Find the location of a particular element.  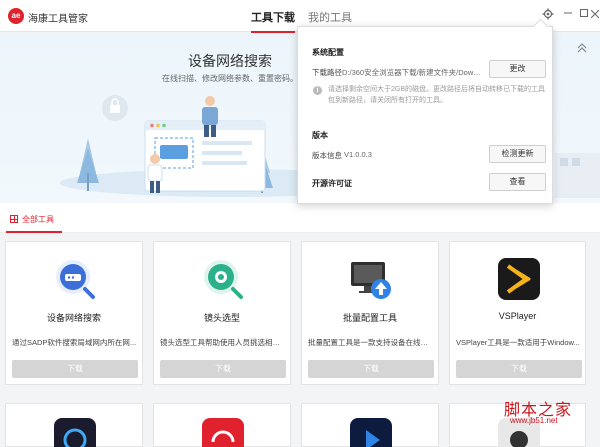

chevron-up-icon is located at coordinates (582, 48).